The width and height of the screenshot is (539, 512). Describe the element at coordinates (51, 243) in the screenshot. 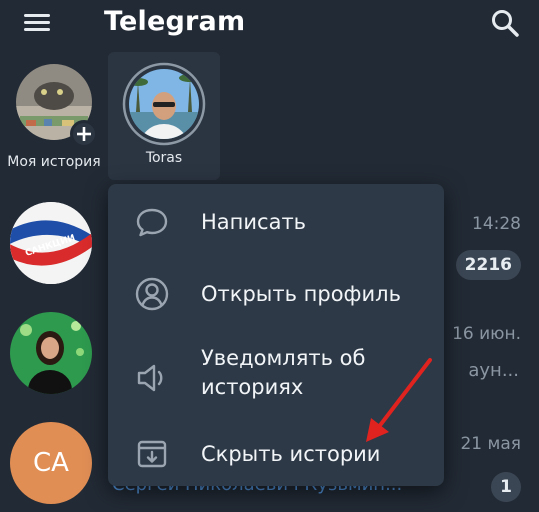

I see `chat-avatar: САНКЦИИ` at that location.